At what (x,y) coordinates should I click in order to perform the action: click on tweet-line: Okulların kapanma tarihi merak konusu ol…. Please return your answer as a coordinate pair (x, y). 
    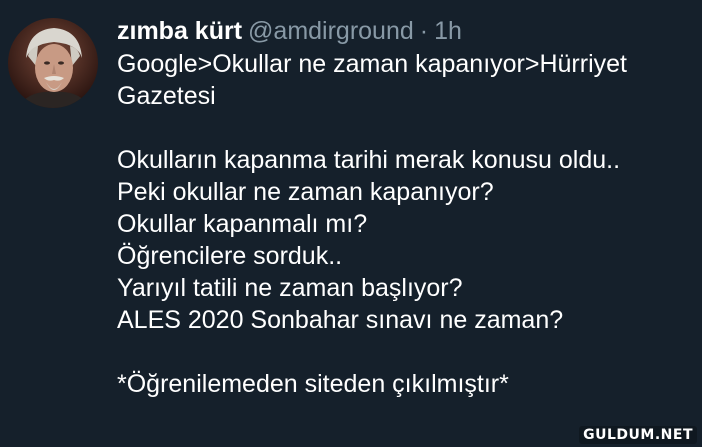
    Looking at the image, I should click on (369, 160).